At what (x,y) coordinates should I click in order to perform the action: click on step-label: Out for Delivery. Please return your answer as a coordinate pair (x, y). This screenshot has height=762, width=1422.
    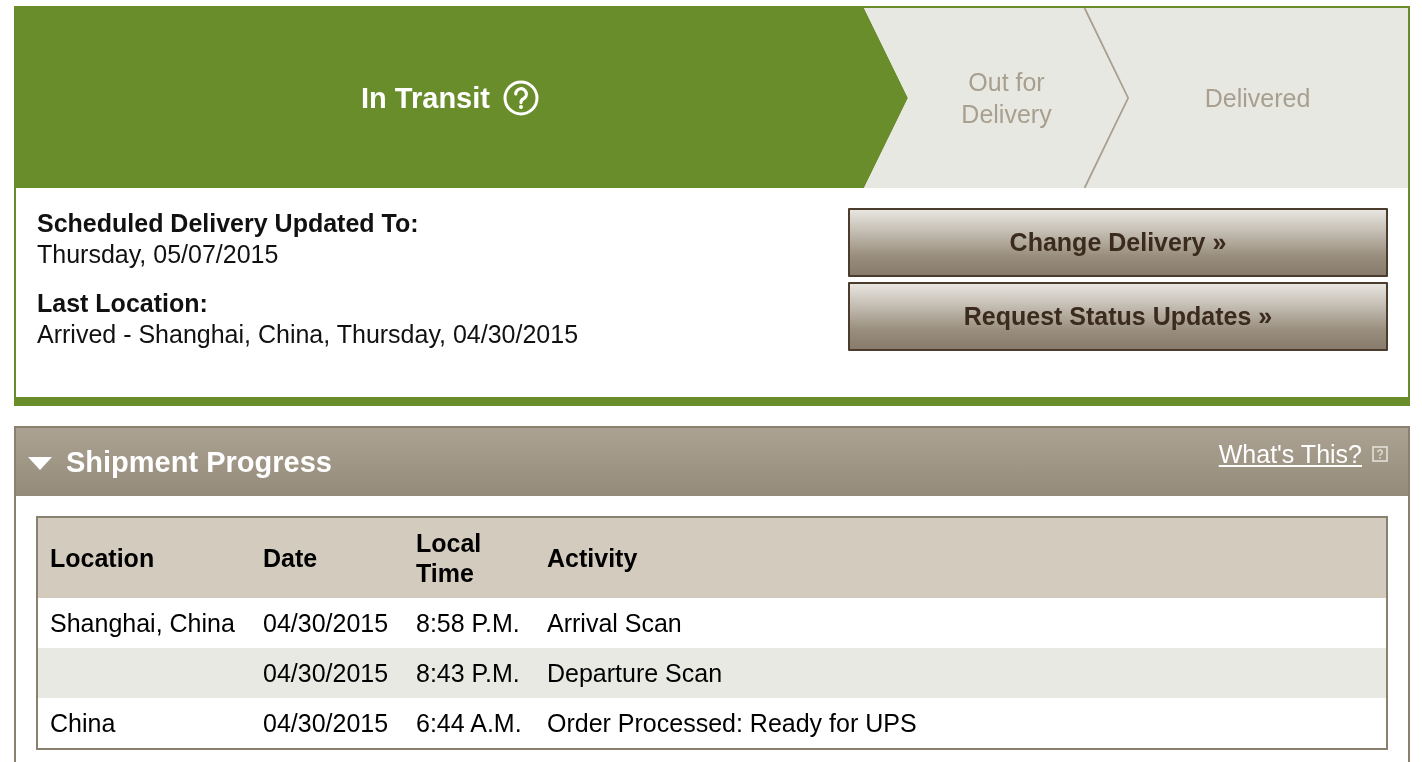
    Looking at the image, I should click on (1006, 98).